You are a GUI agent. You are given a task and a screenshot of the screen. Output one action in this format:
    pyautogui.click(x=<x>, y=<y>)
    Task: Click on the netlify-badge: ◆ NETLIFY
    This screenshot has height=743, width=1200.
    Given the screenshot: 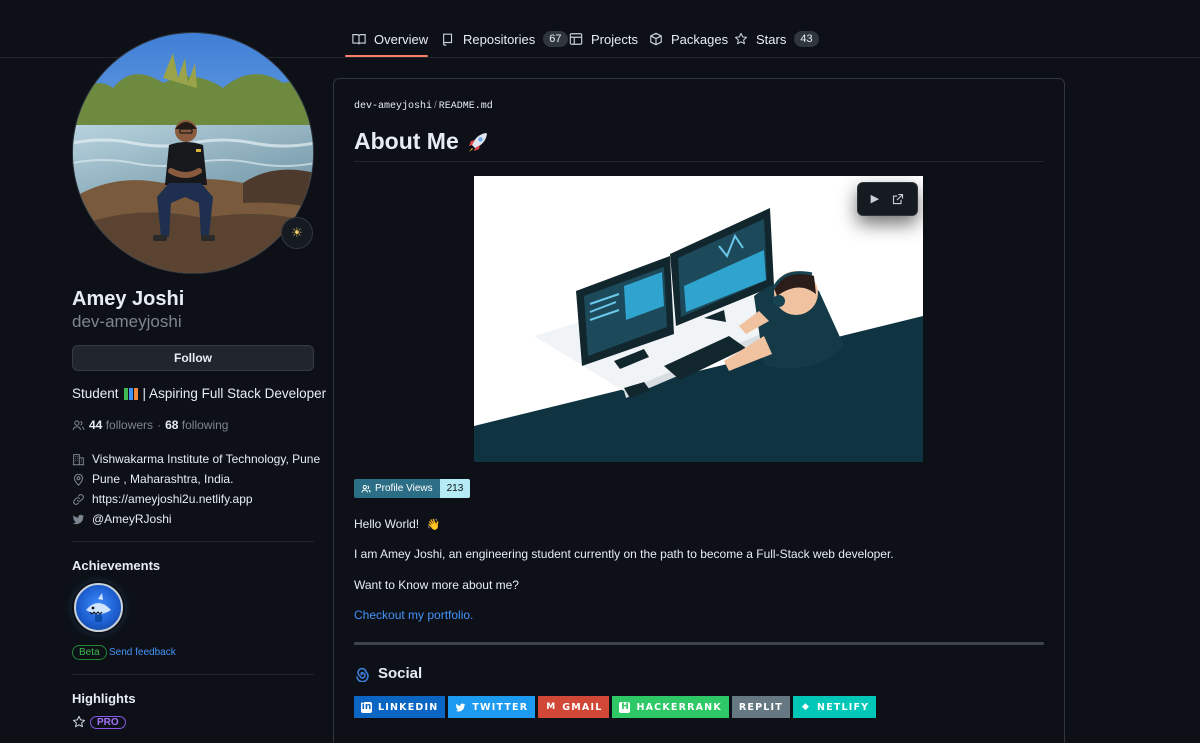 What is the action you would take?
    pyautogui.click(x=834, y=707)
    